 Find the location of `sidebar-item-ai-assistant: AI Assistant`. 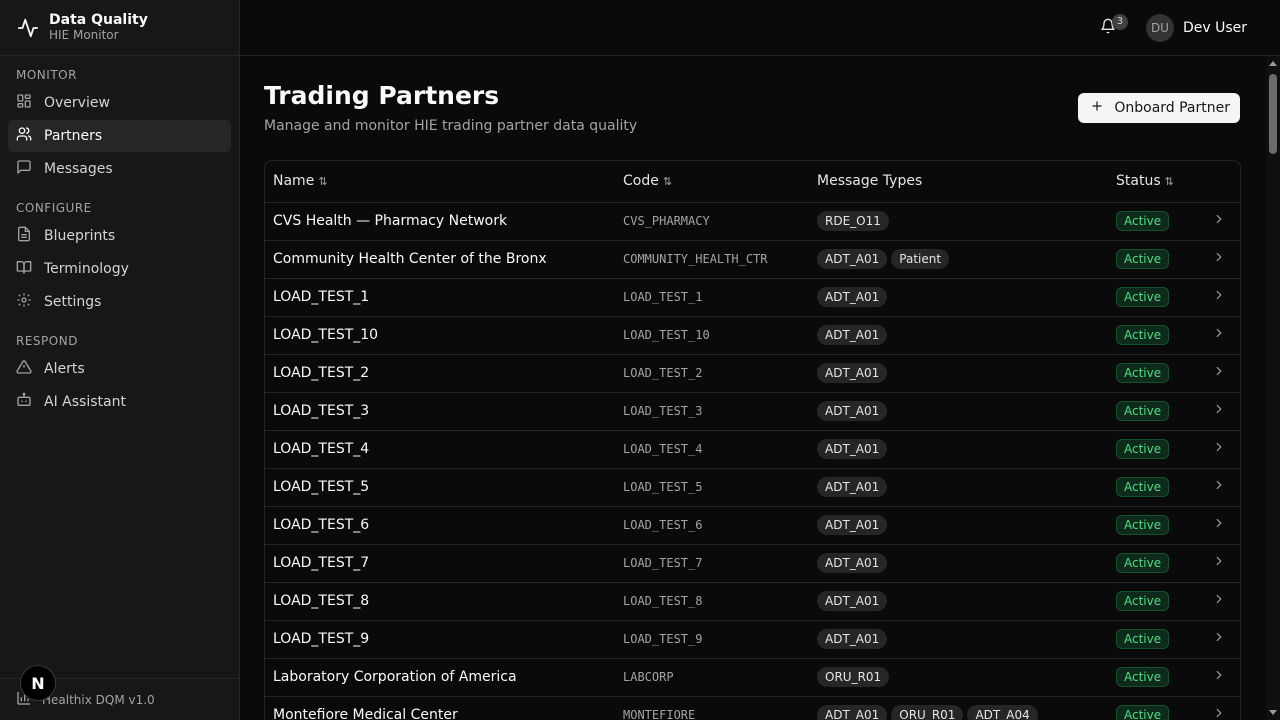

sidebar-item-ai-assistant: AI Assistant is located at coordinates (119, 402).